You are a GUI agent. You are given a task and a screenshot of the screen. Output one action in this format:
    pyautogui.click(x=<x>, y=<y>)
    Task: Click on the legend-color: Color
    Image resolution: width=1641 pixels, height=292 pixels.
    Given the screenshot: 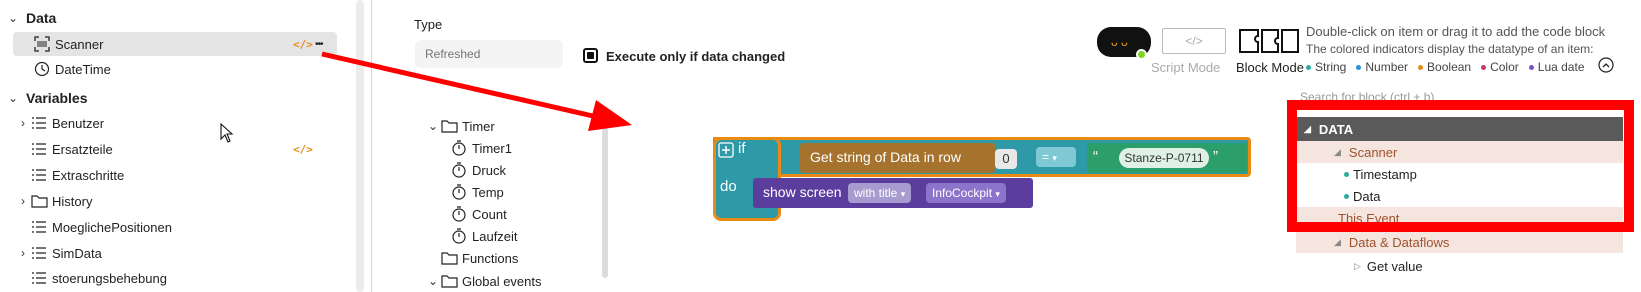 What is the action you would take?
    pyautogui.click(x=1500, y=67)
    